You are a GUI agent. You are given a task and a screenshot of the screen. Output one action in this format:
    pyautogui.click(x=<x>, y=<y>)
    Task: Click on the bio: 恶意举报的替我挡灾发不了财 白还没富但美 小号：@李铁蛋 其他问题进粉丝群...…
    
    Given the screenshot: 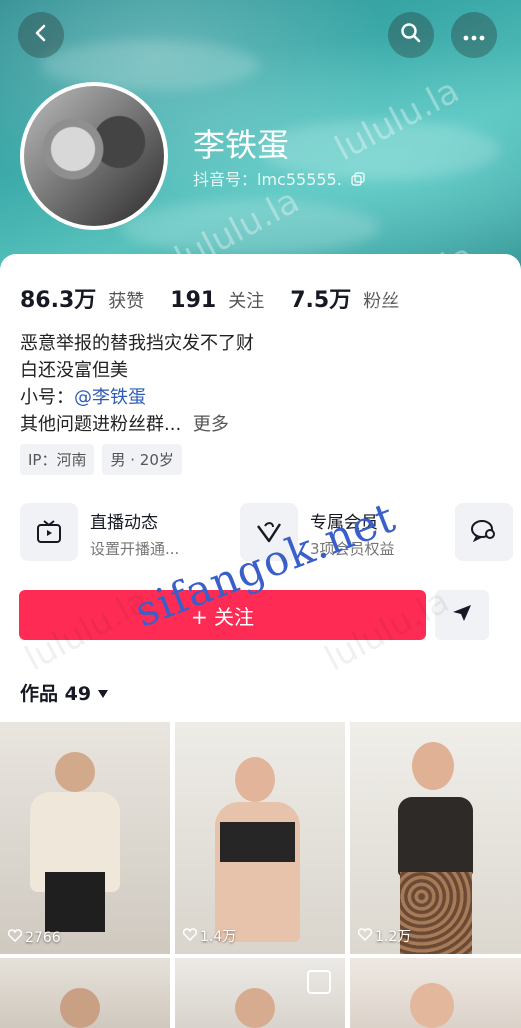 What is the action you would take?
    pyautogui.click(x=137, y=384)
    